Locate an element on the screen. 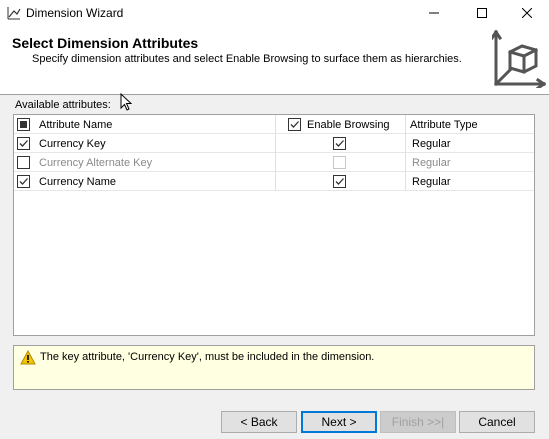  cancel-button: Cancel is located at coordinates (497, 422).